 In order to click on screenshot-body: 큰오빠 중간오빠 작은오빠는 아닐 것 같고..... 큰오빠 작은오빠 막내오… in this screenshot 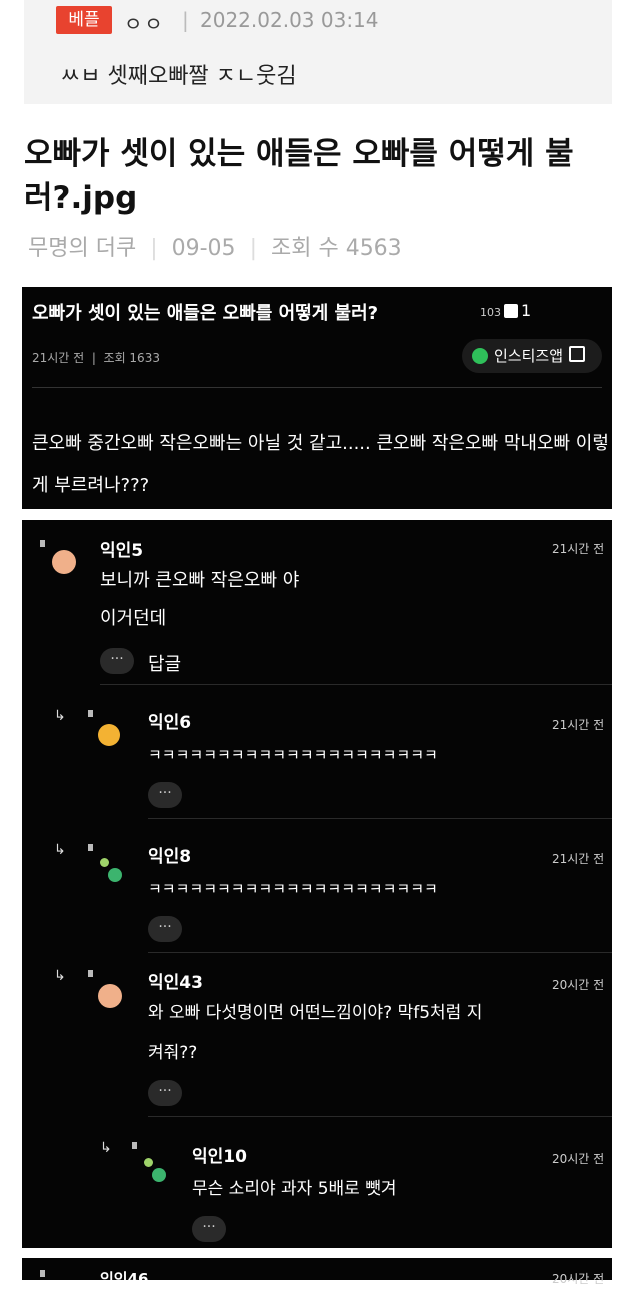, I will do `click(320, 464)`.